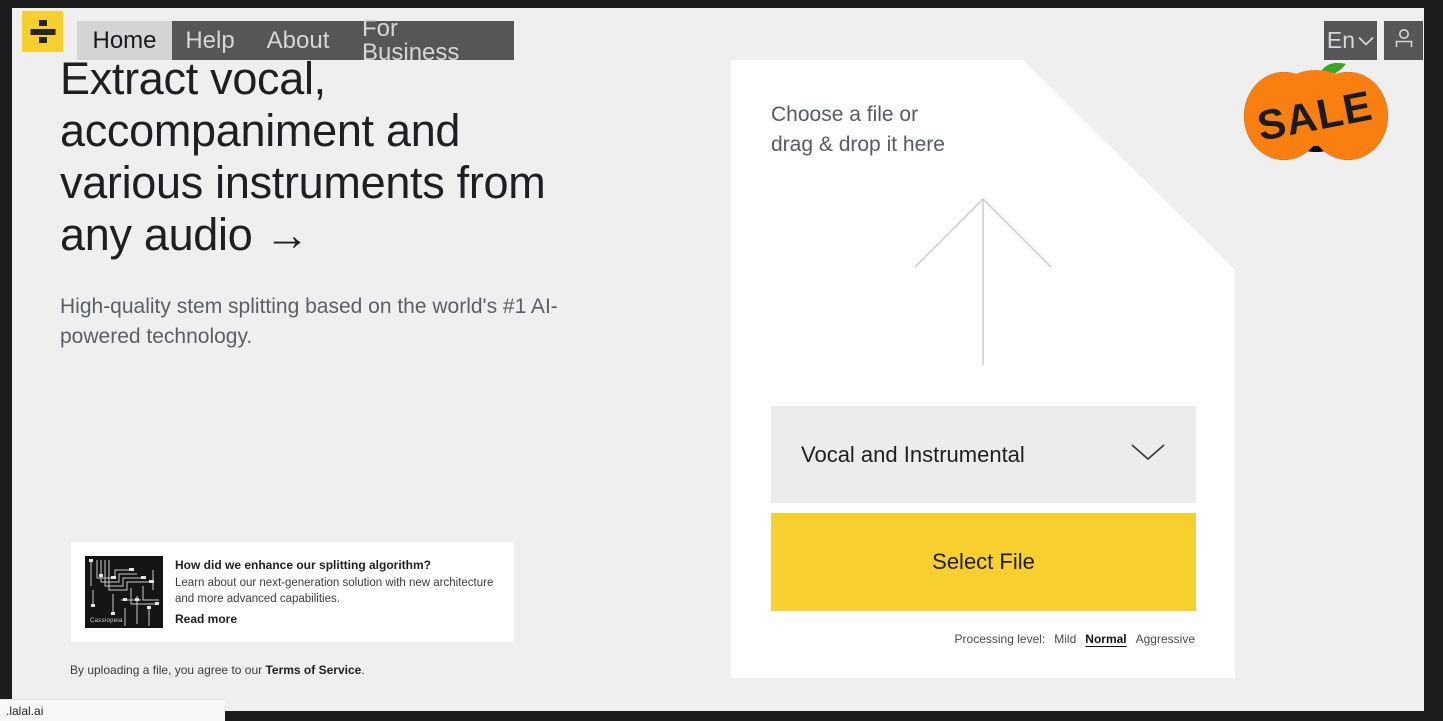  Describe the element at coordinates (1105, 639) in the screenshot. I see `processing-level-normal: Normal` at that location.